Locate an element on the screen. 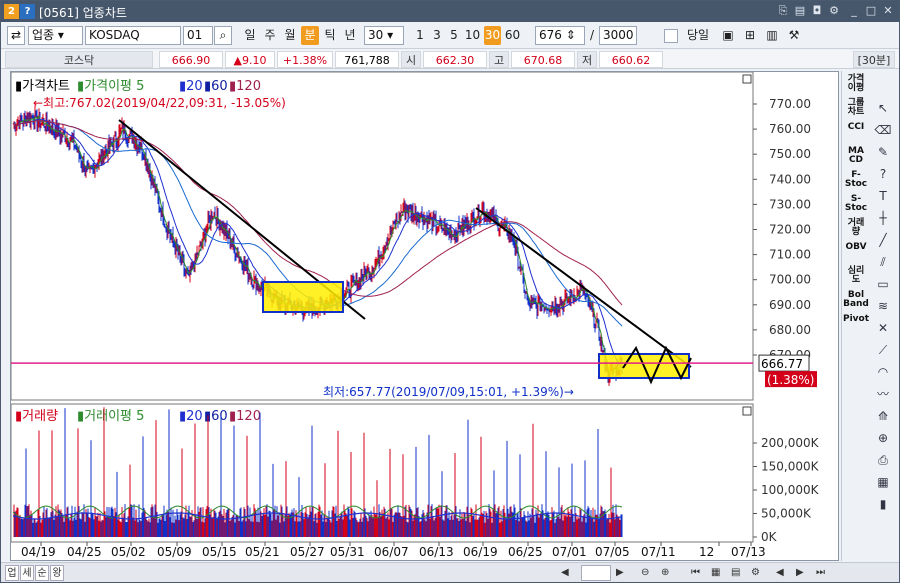  indicator-button: OBV is located at coordinates (856, 253).